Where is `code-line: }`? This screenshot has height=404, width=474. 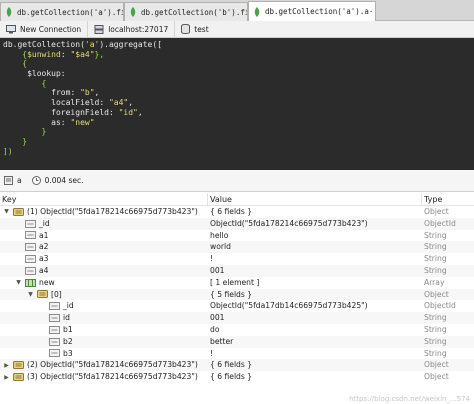 code-line: } is located at coordinates (238, 142).